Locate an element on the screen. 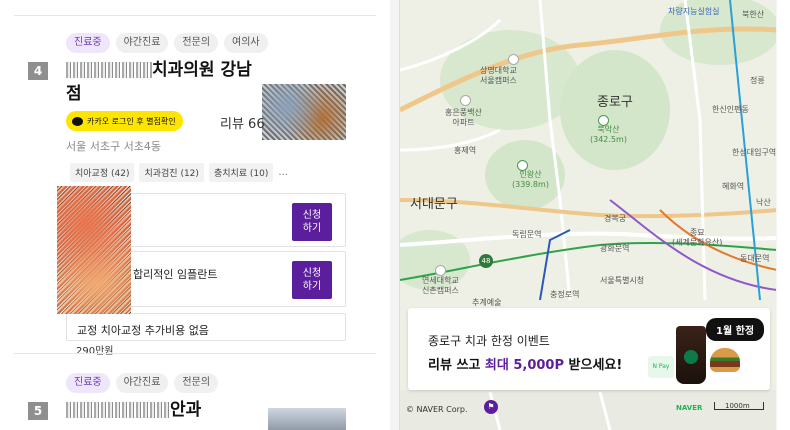 The width and height of the screenshot is (790, 430). kakao-label: 카카오 로그인 후 별점확인 is located at coordinates (131, 121).